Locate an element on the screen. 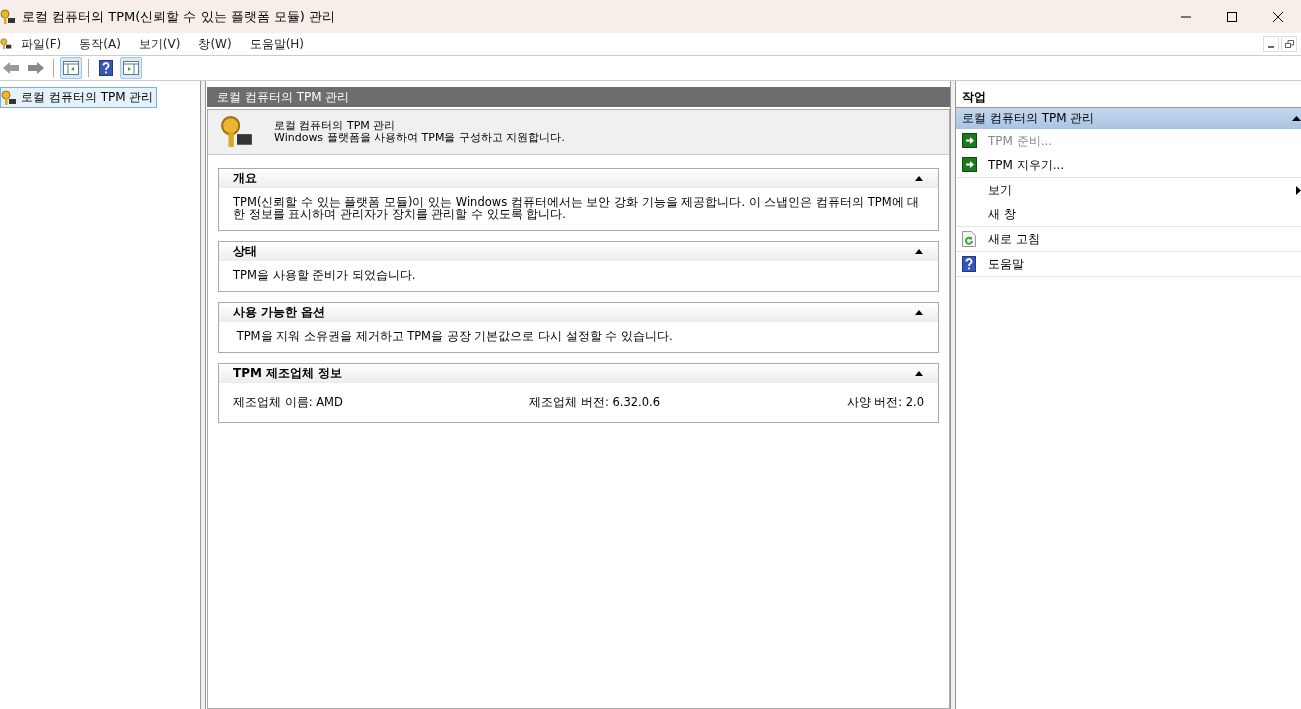 The width and height of the screenshot is (1301, 709). action-group-title: 로컬 컴퓨터의 TPM 관리 is located at coordinates (1028, 118).